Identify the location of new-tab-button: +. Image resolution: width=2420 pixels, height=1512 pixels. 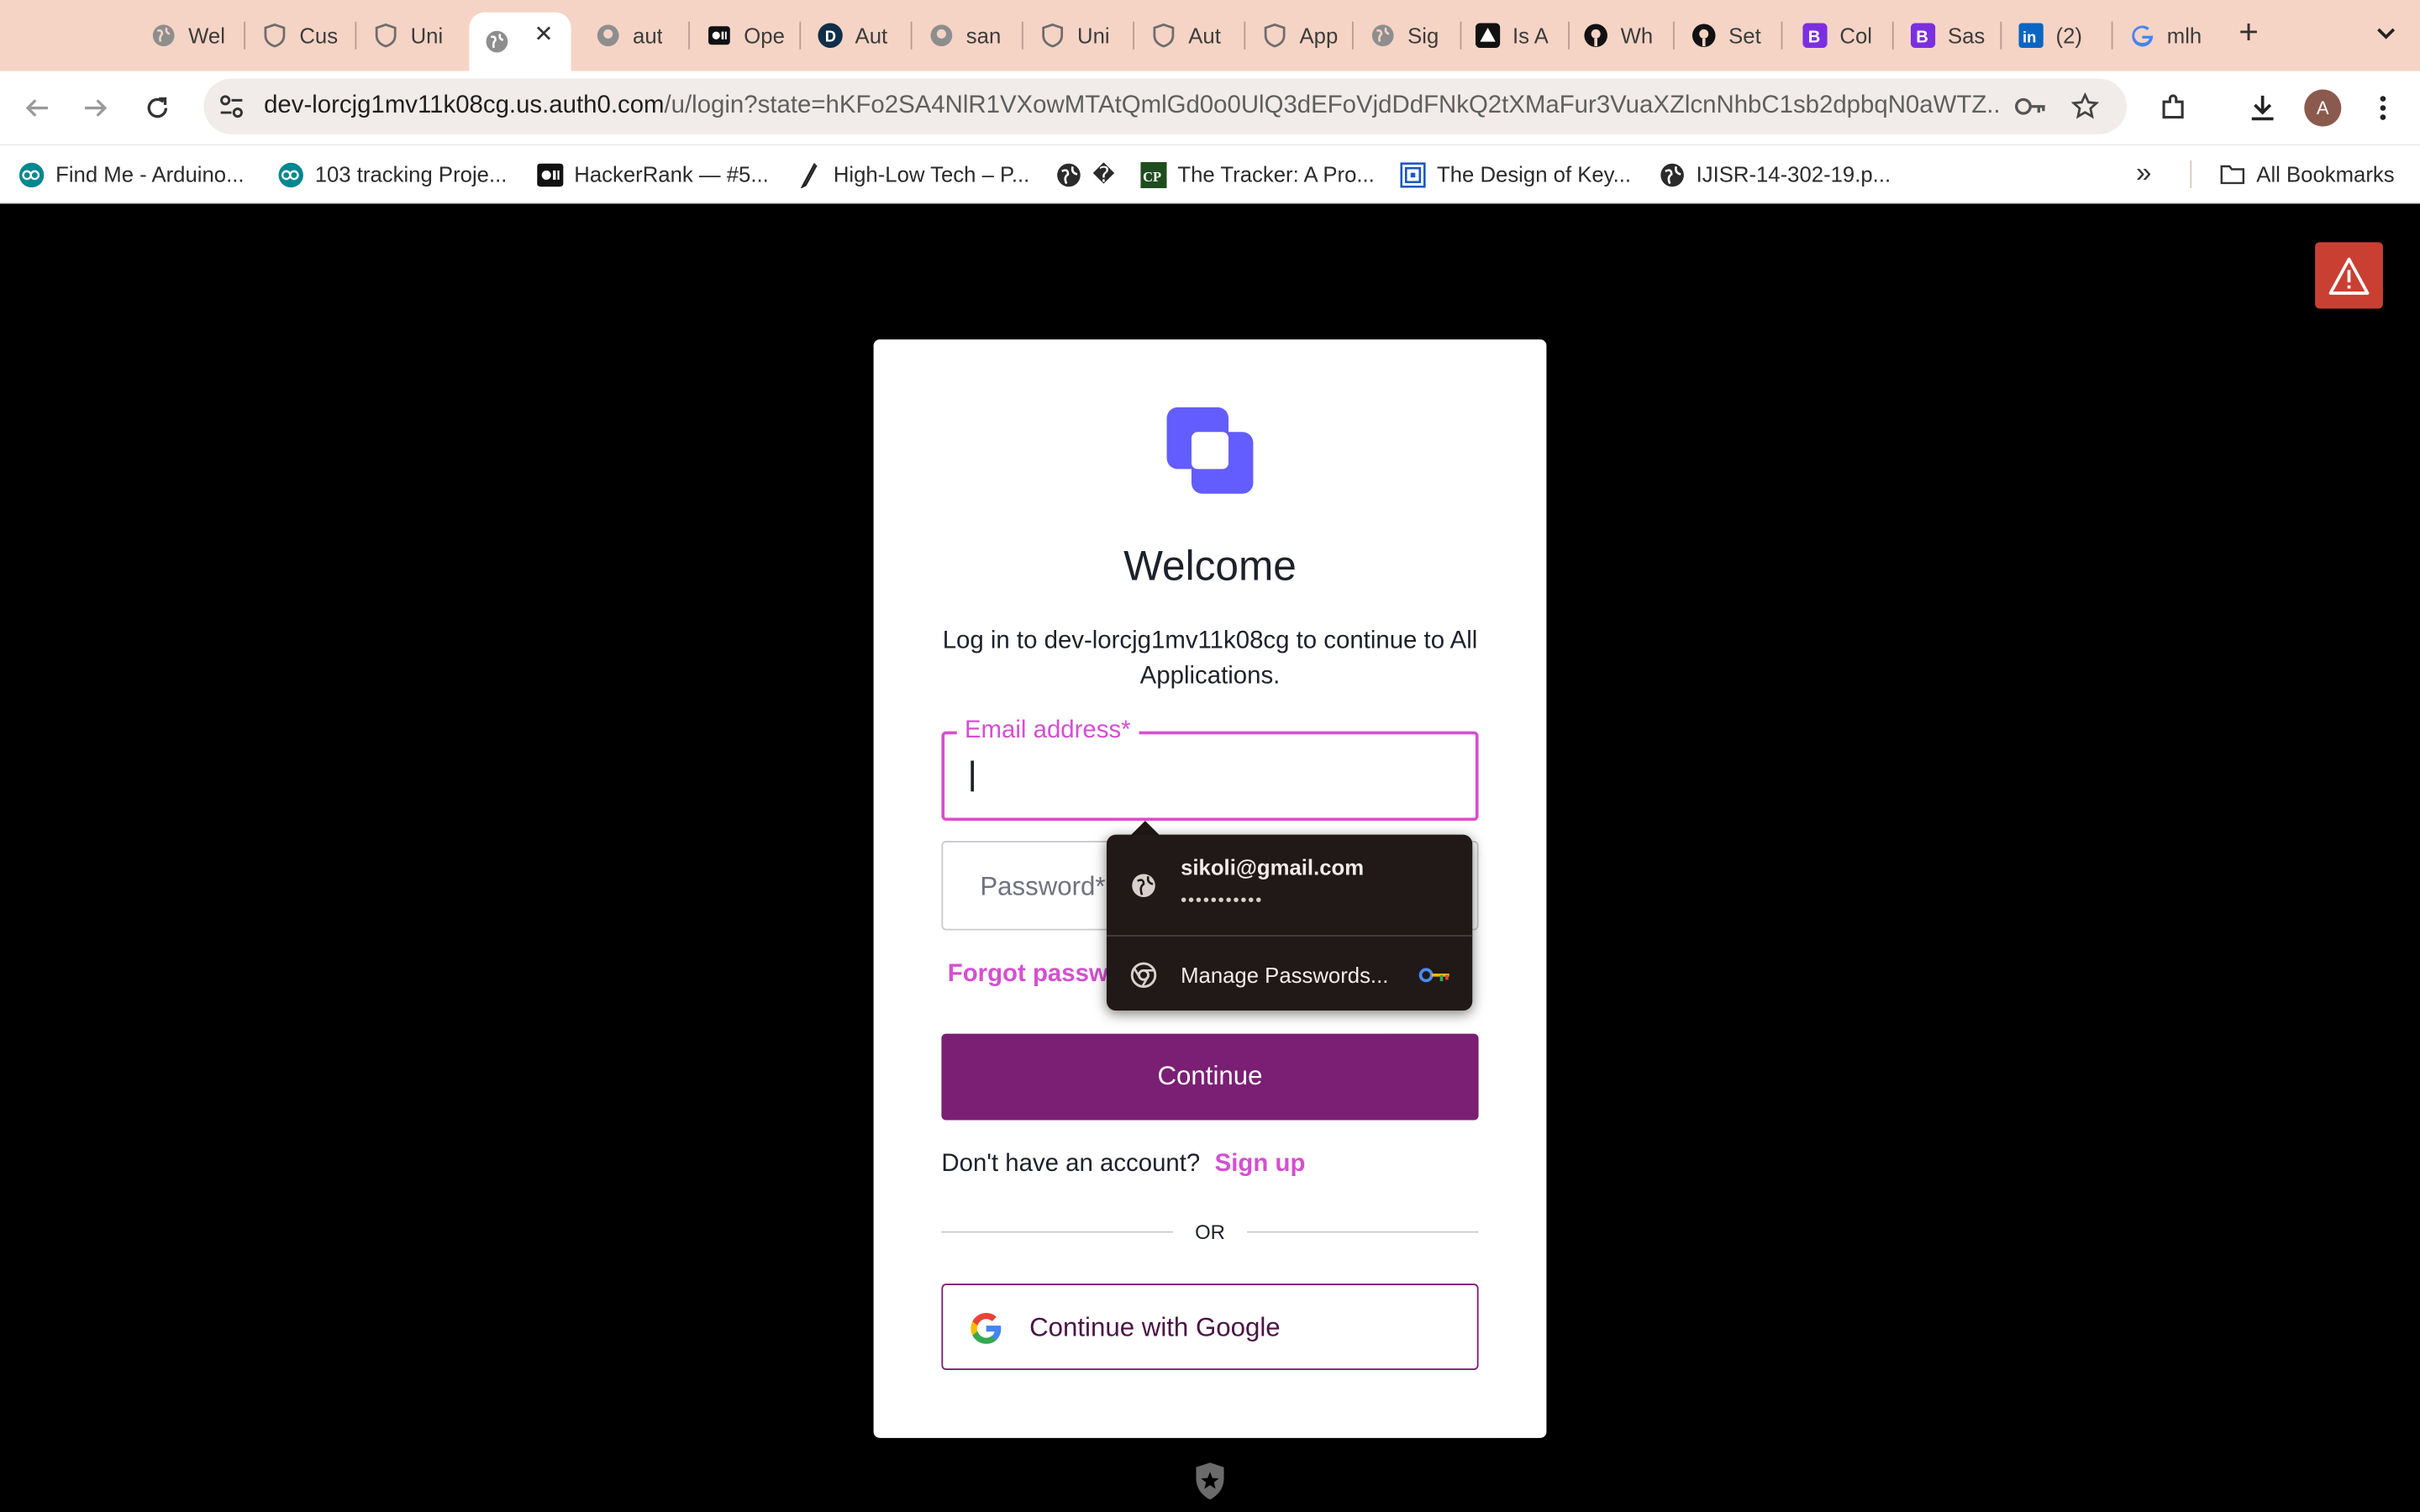
(2248, 31).